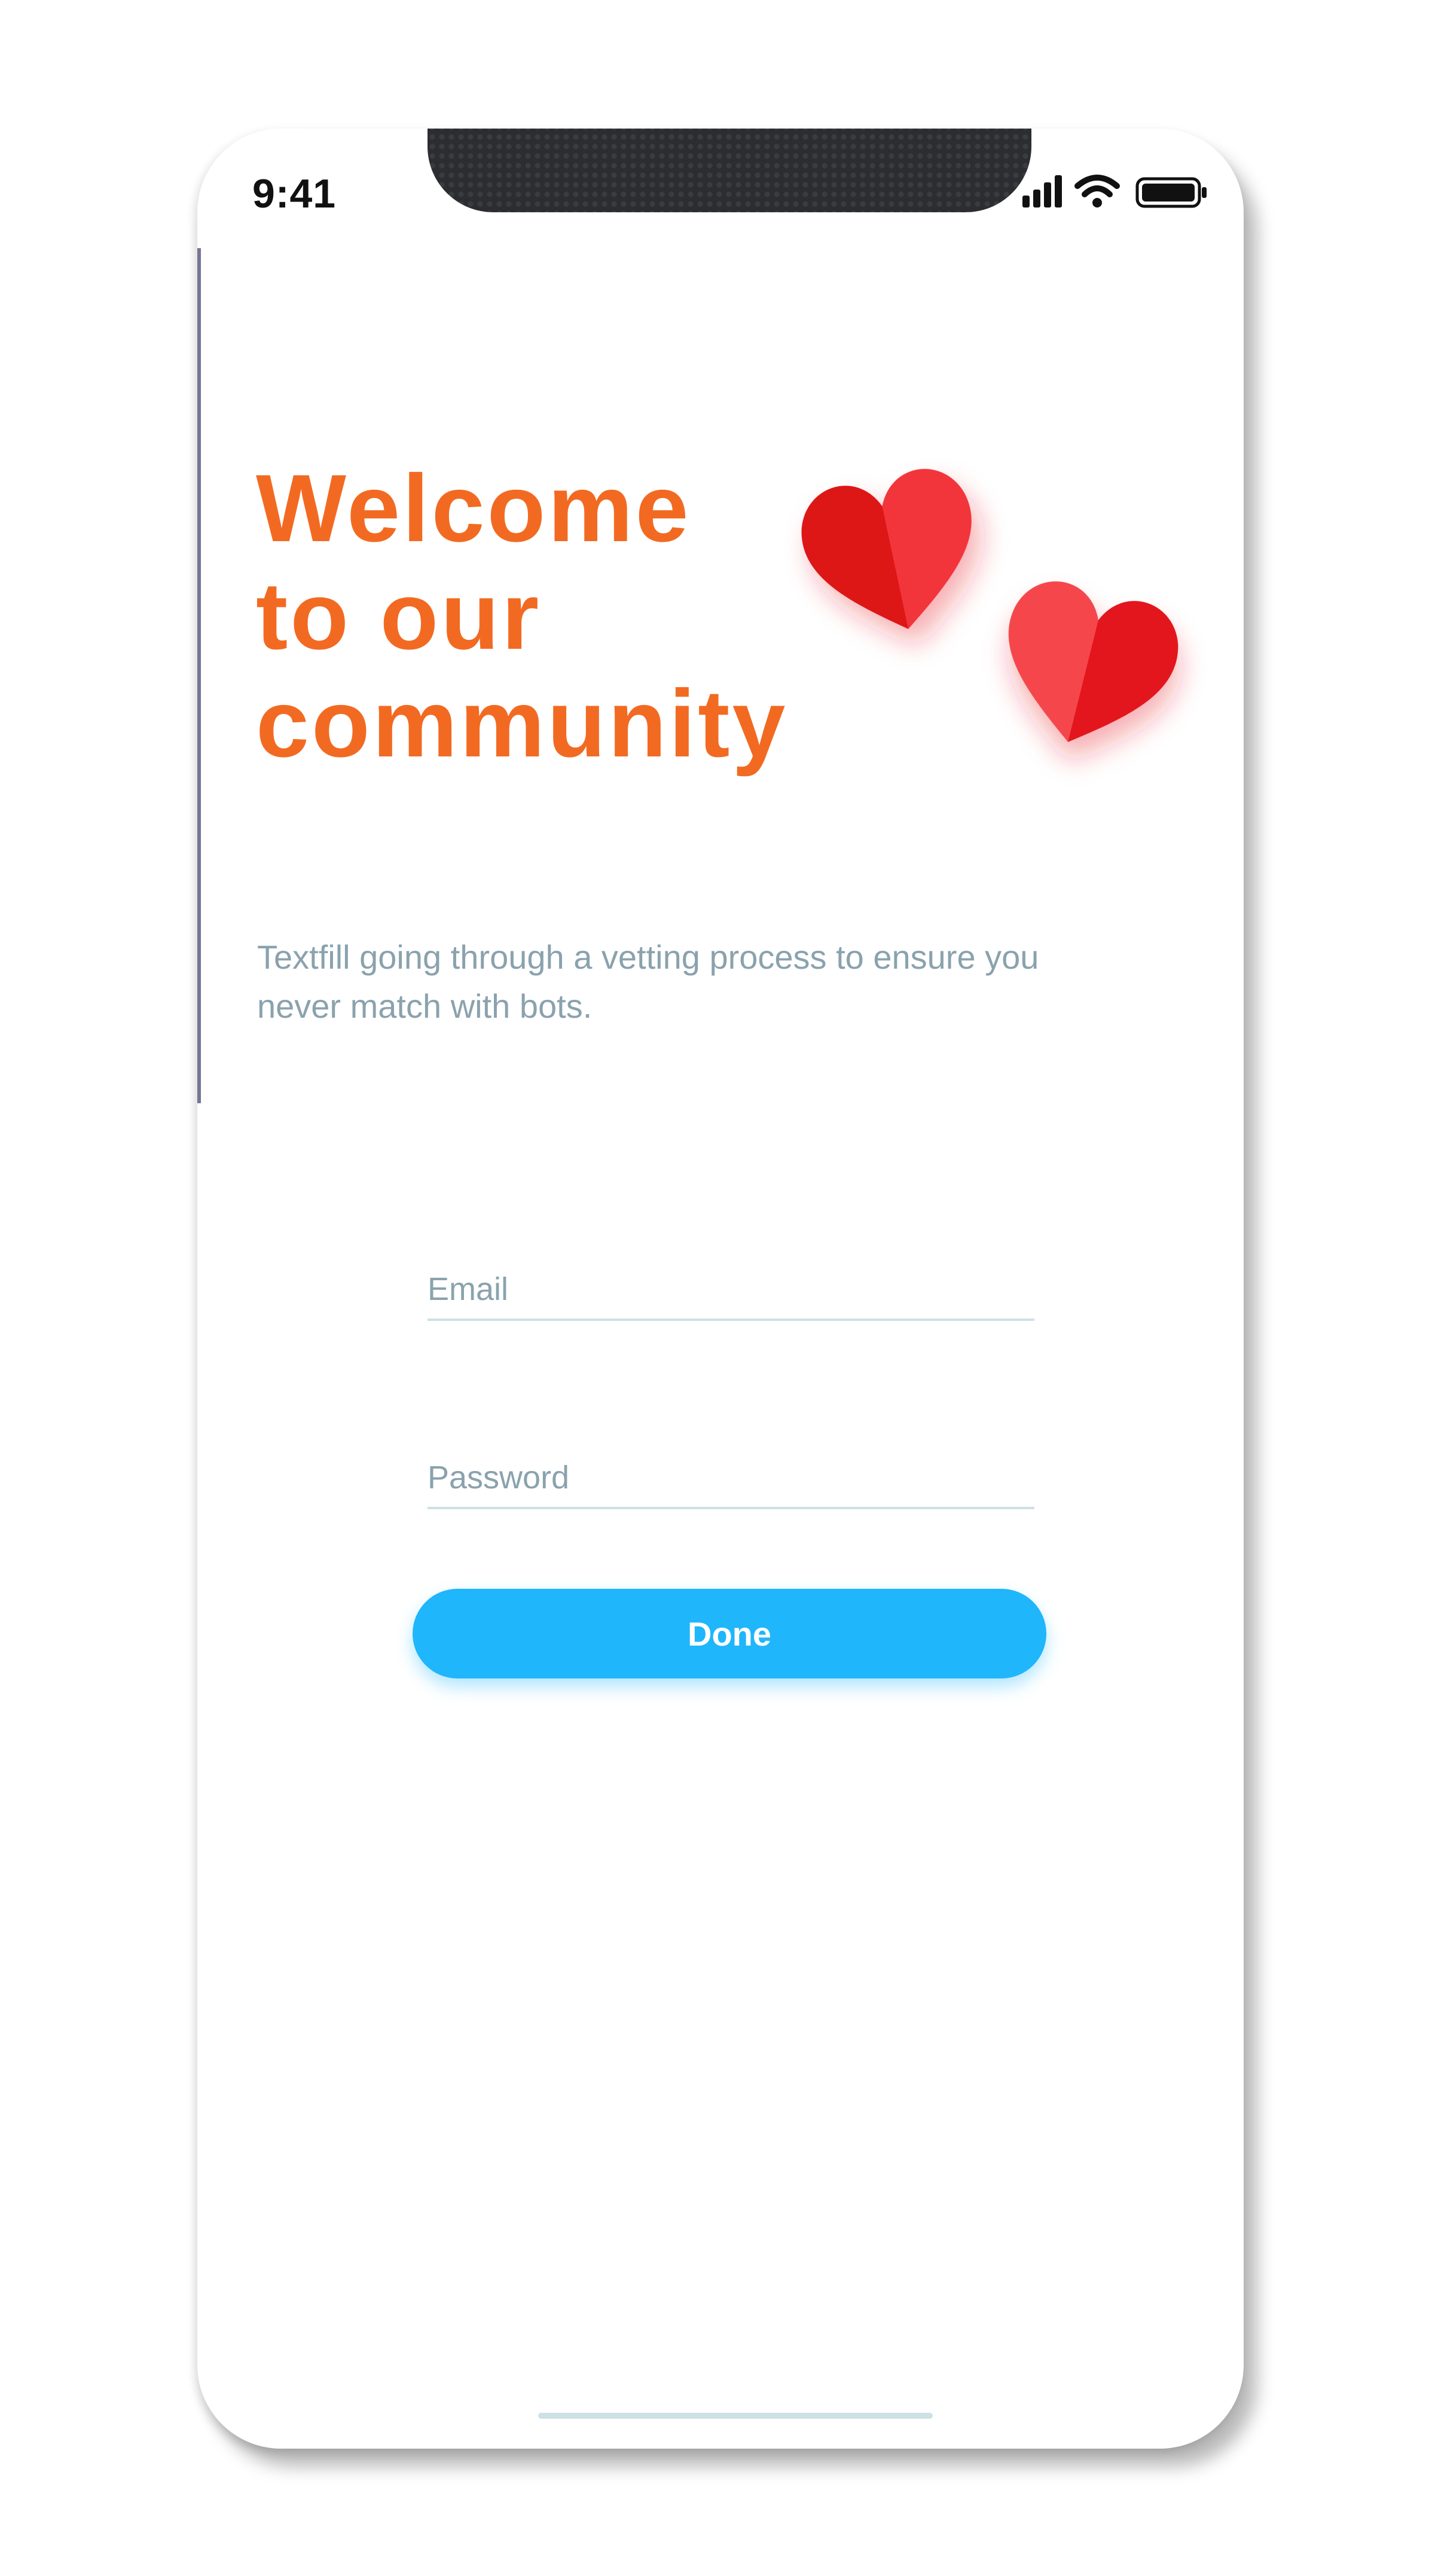  What do you see at coordinates (989, 605) in the screenshot?
I see `hearts-icon` at bounding box center [989, 605].